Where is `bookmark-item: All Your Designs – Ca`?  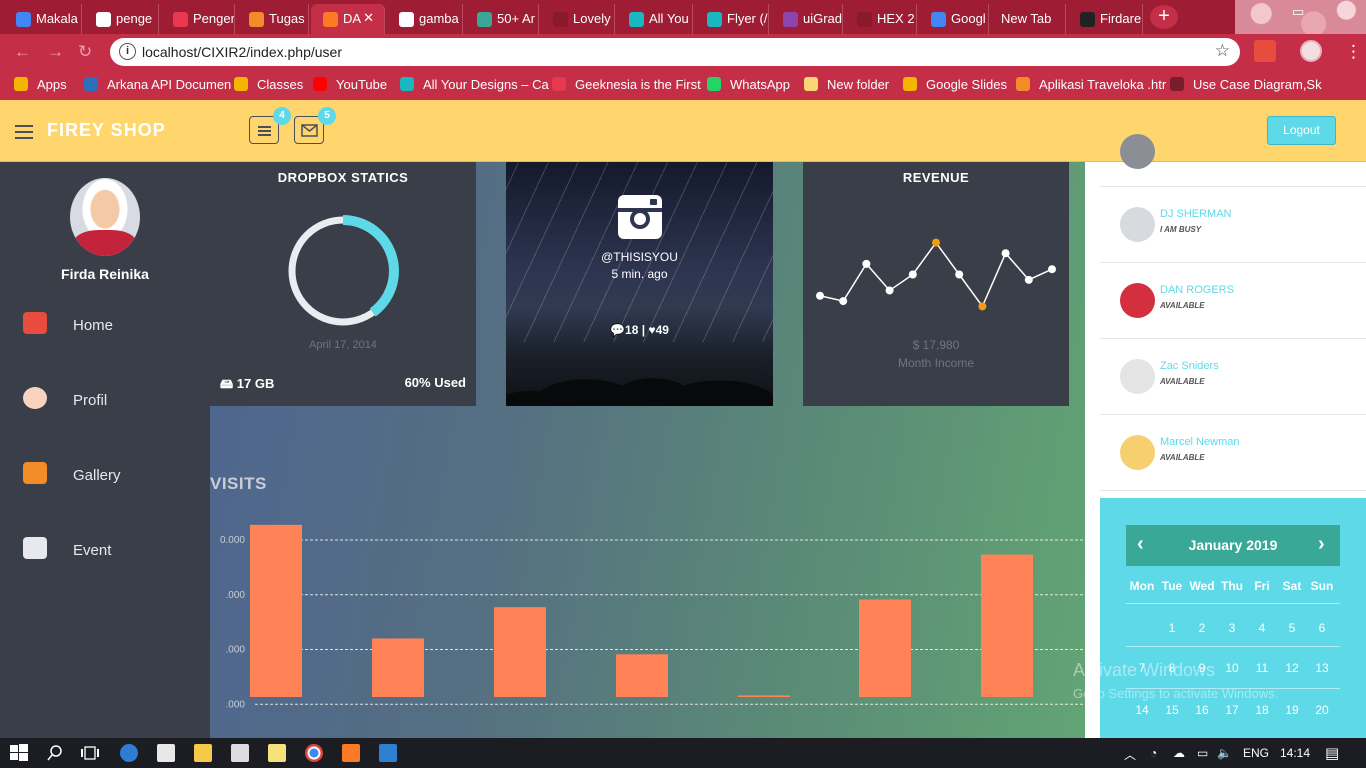 bookmark-item: All Your Designs – Ca is located at coordinates (474, 84).